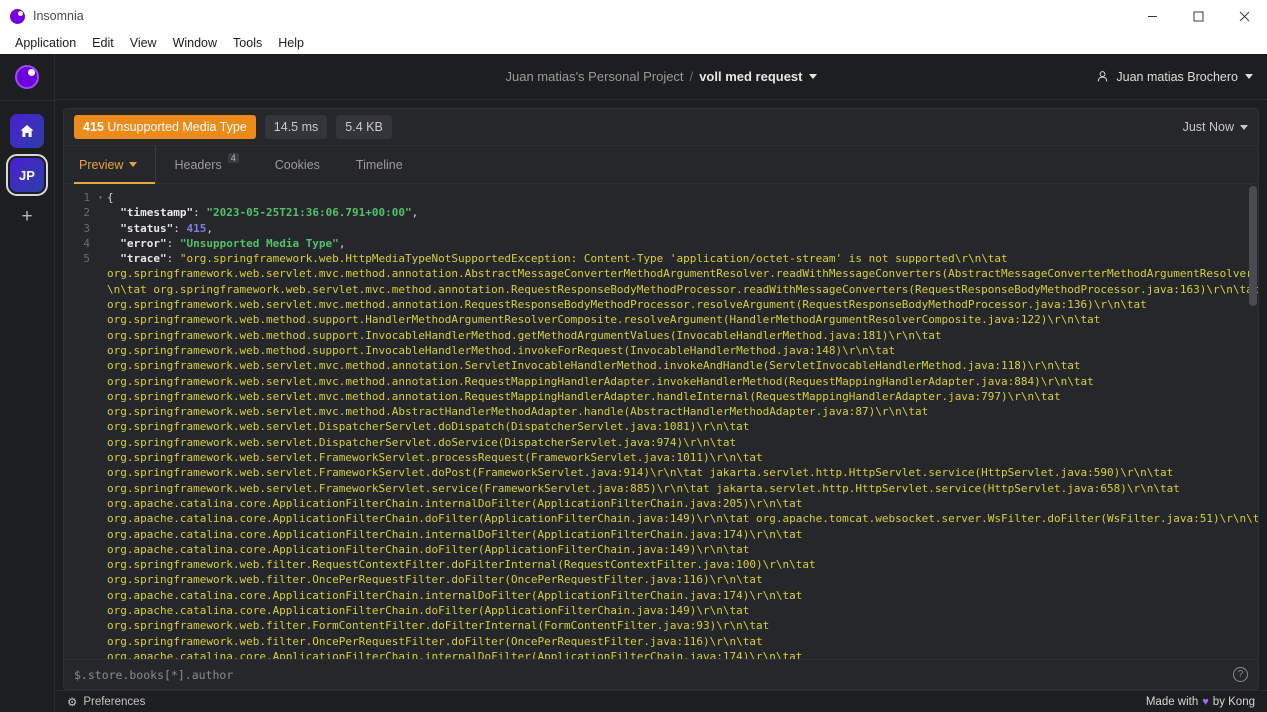 Image resolution: width=1267 pixels, height=712 pixels. What do you see at coordinates (106, 702) in the screenshot?
I see `preferences-button: ⚙ Preferences` at bounding box center [106, 702].